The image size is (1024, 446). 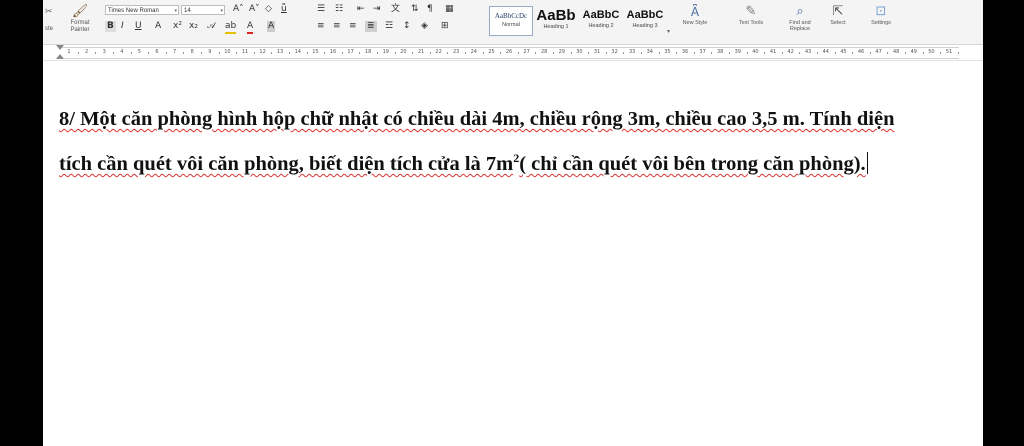 What do you see at coordinates (692, 163) in the screenshot?
I see `line-2-text-end: ( chỉ cần quét vôi bên trong căn phòng).` at bounding box center [692, 163].